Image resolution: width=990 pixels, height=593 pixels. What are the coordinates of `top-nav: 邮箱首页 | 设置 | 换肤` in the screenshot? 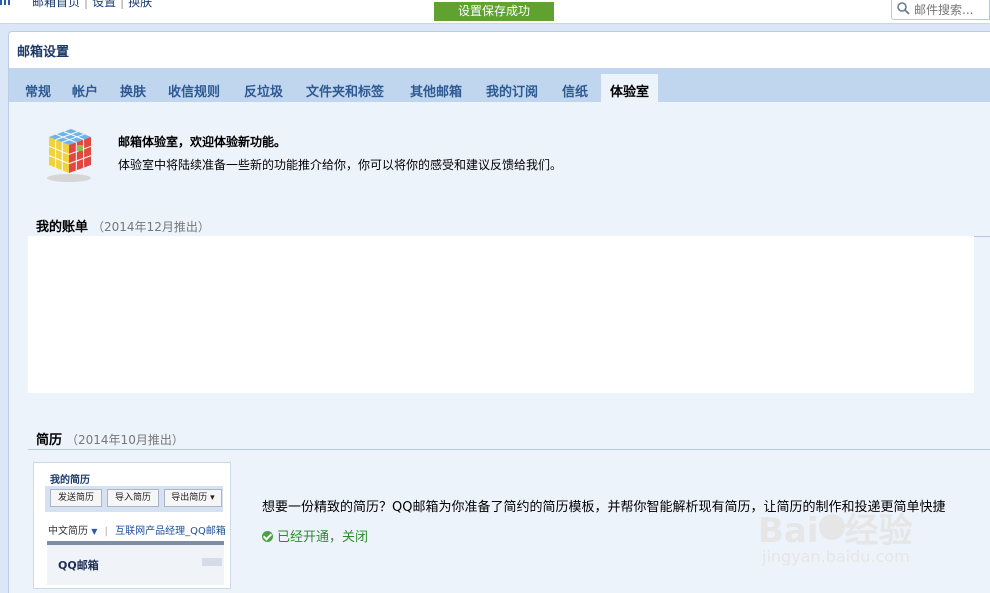 It's located at (92, 5).